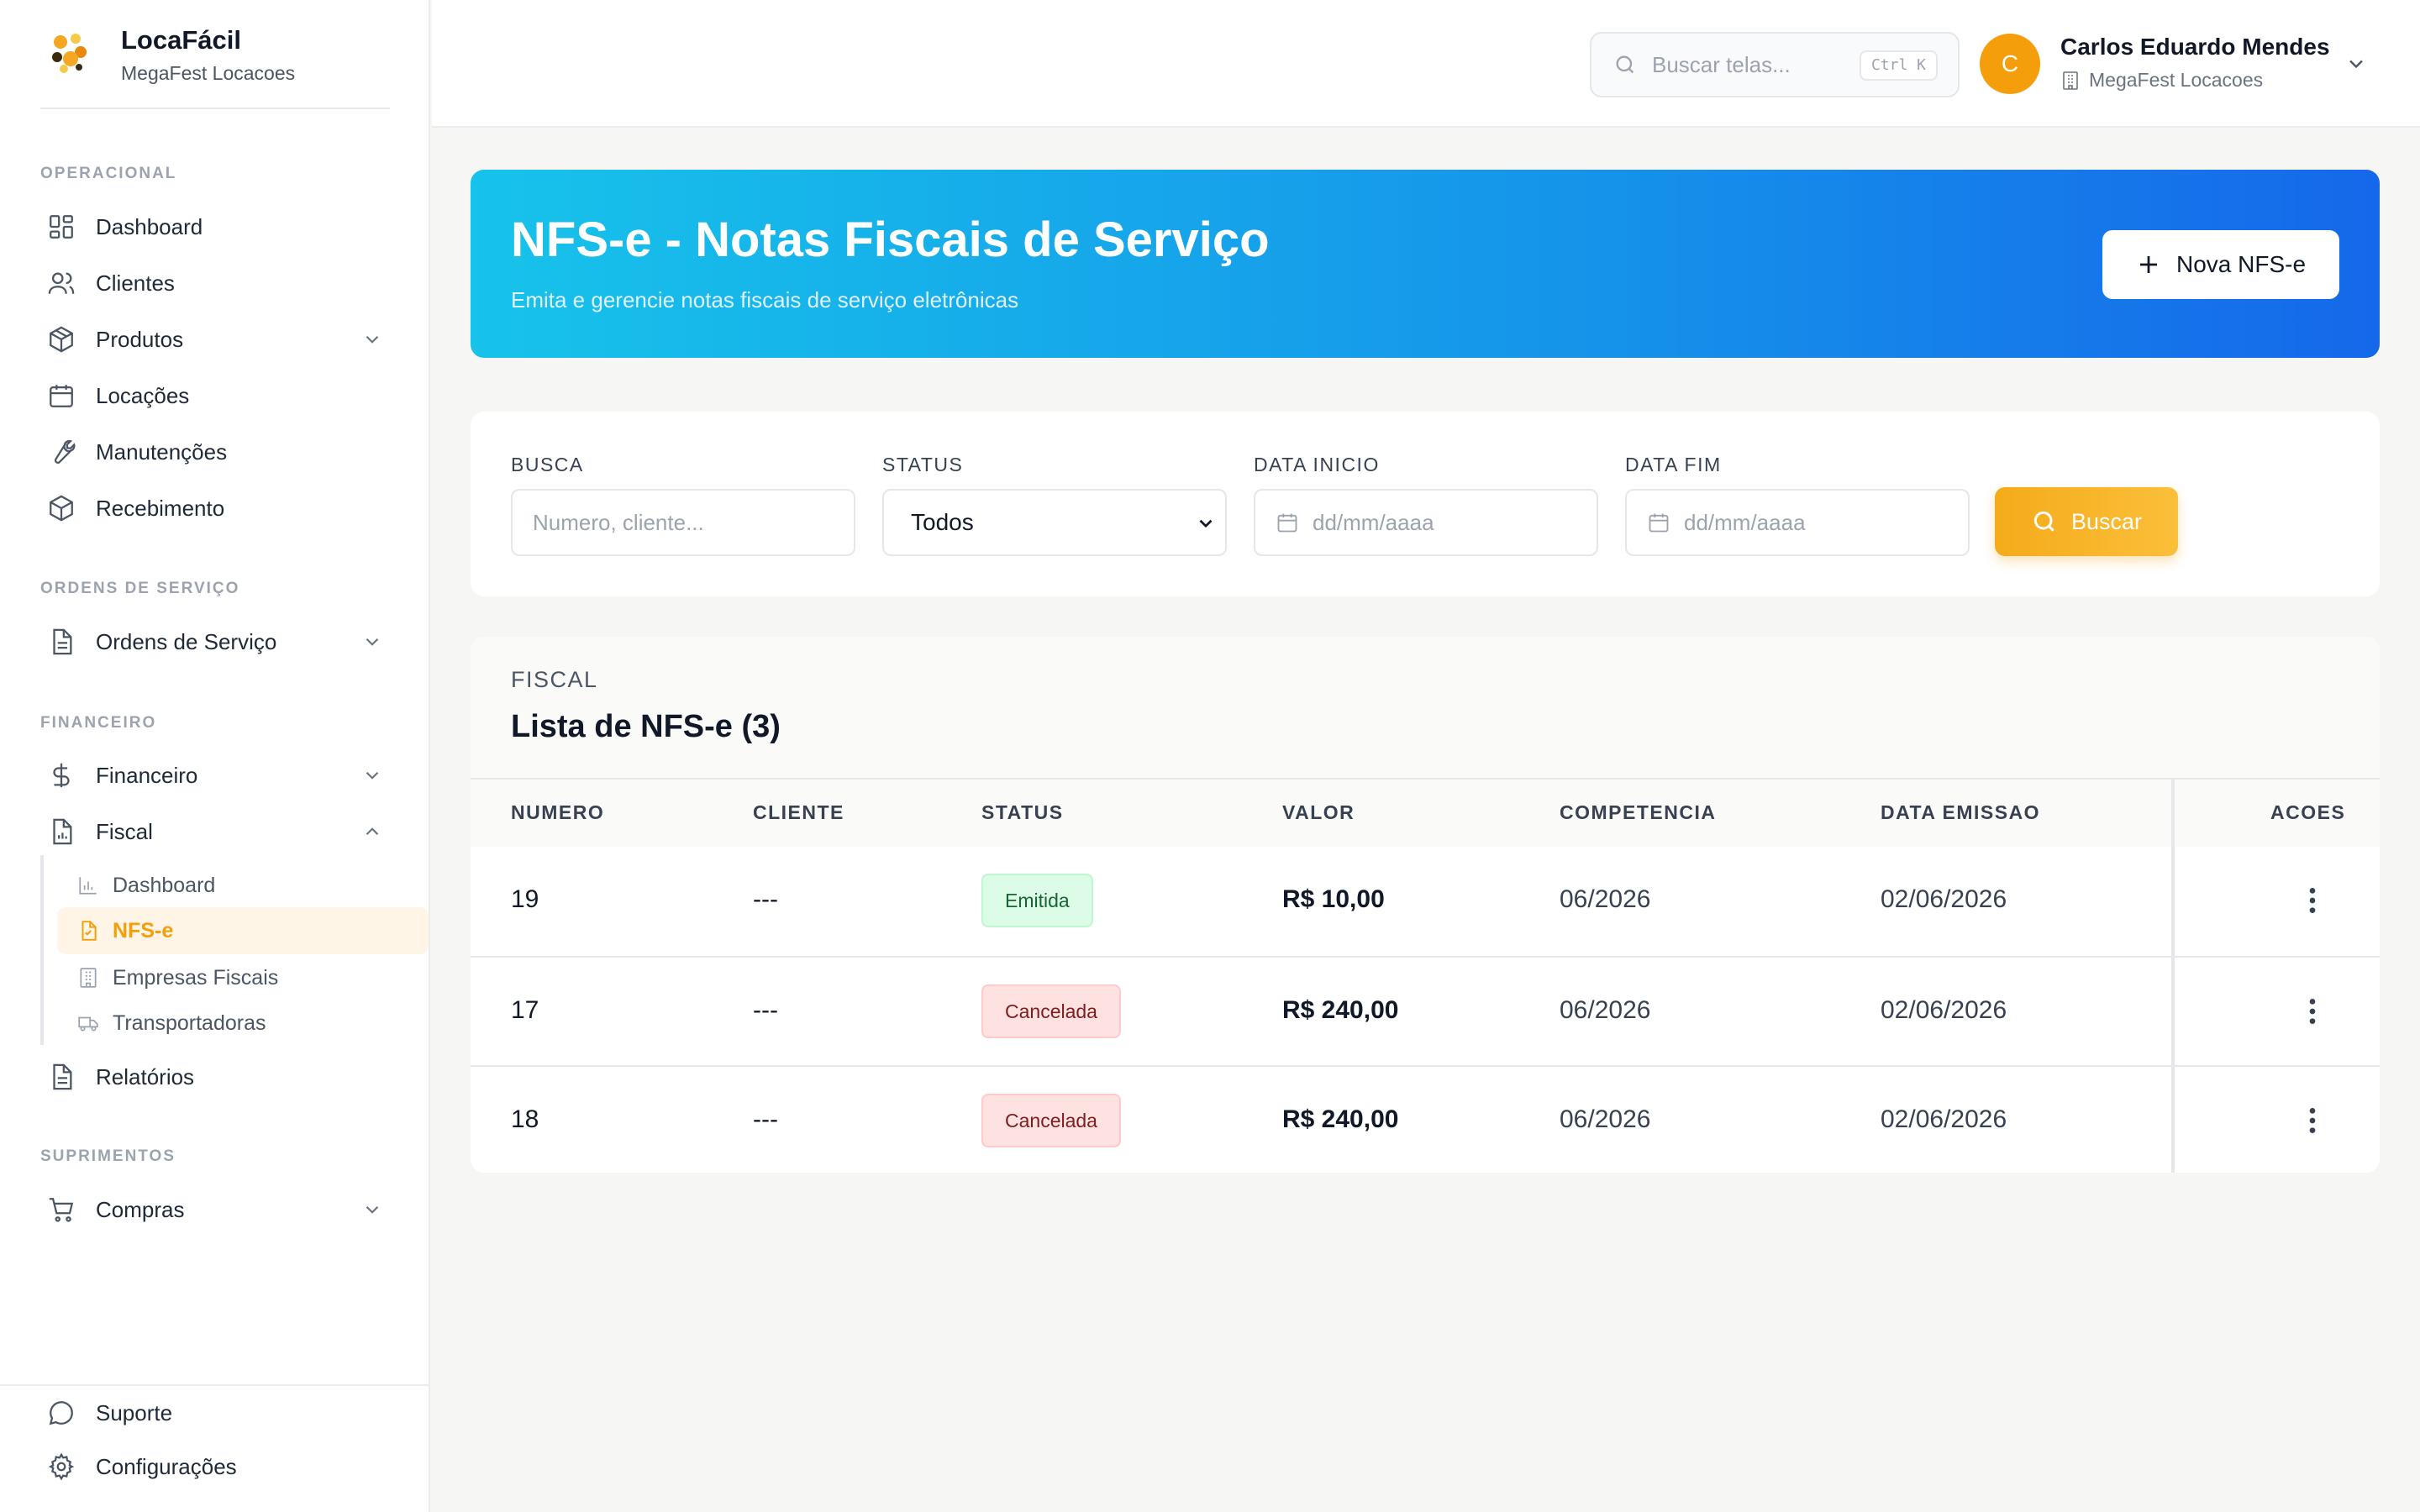 Image resolution: width=2420 pixels, height=1512 pixels. I want to click on sidebar-item-financeiro: Financeiro, so click(215, 775).